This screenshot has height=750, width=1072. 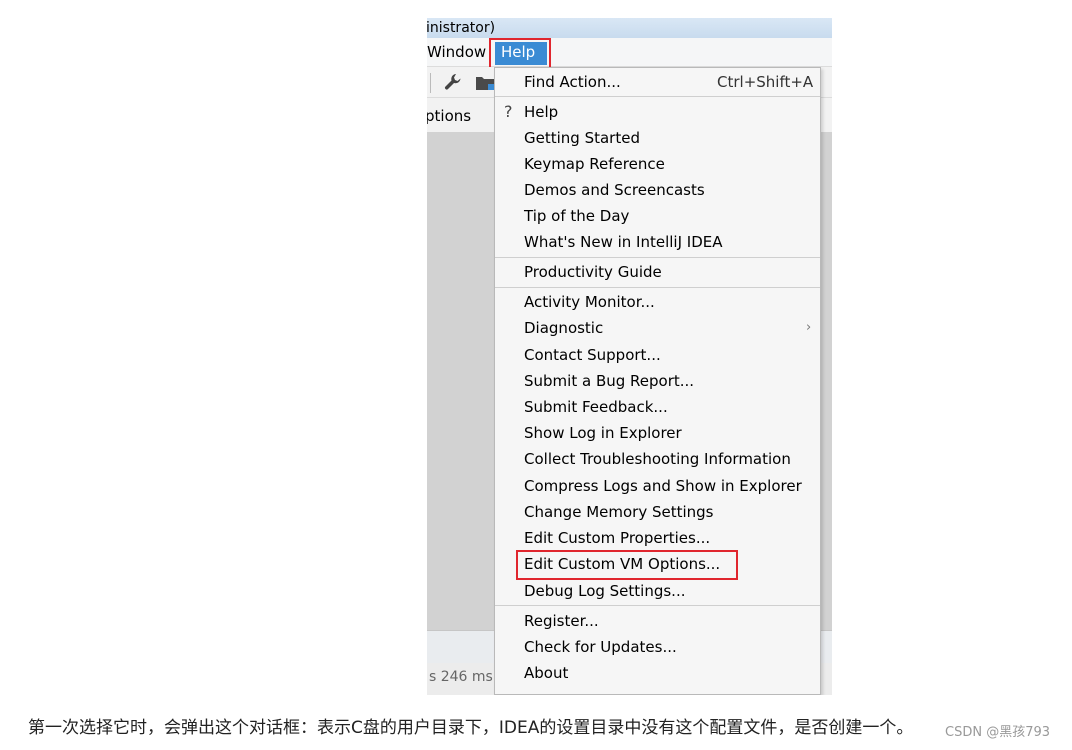 What do you see at coordinates (593, 272) in the screenshot?
I see `menu-item-label: Productivity Guide` at bounding box center [593, 272].